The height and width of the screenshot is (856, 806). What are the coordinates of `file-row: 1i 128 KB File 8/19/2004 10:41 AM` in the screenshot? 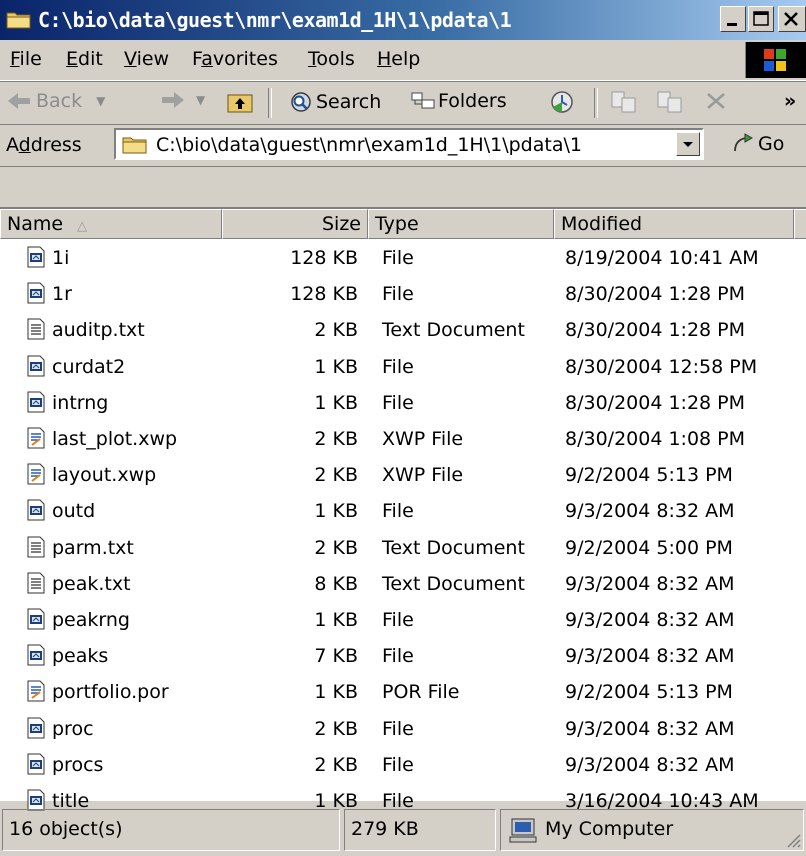 It's located at (403, 258).